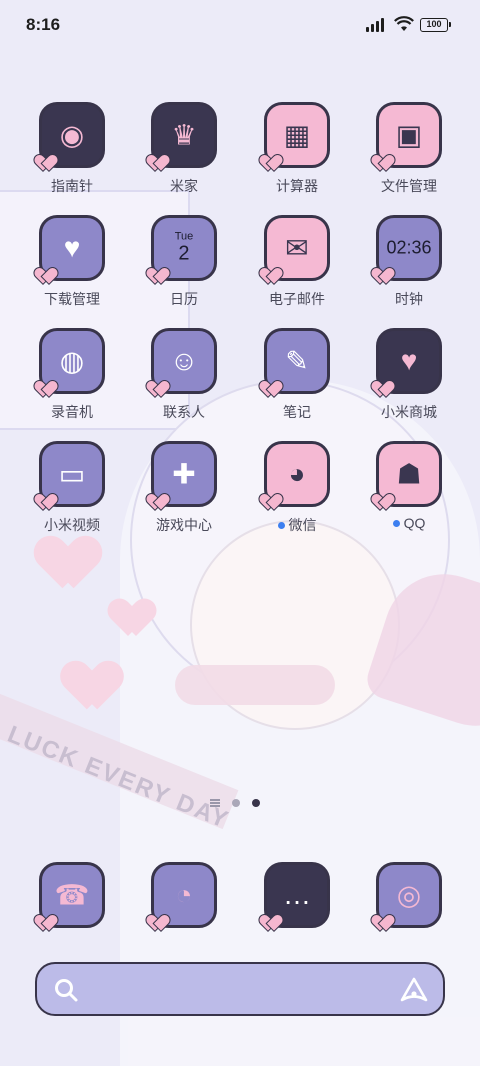  I want to click on app-qq: ☗ QQ, so click(409, 486).